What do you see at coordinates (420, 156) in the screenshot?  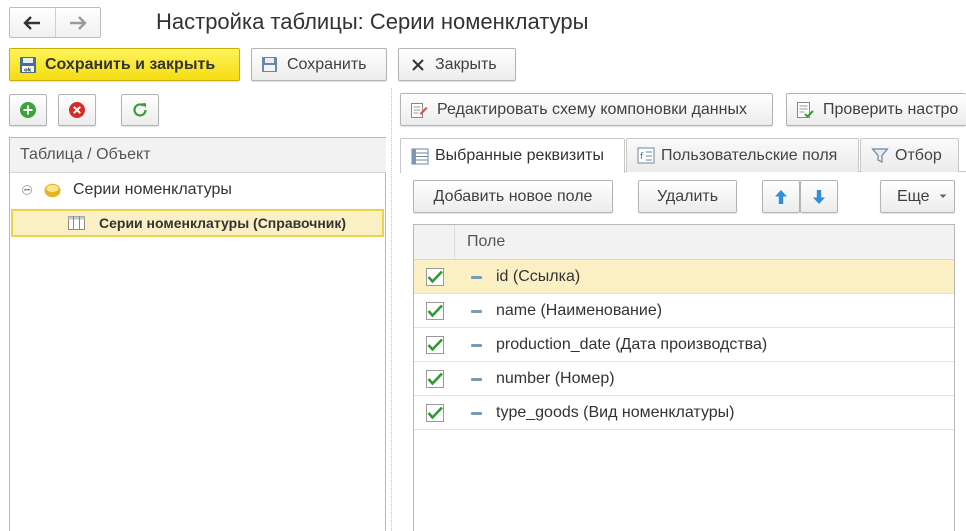 I see `fields-list-icon` at bounding box center [420, 156].